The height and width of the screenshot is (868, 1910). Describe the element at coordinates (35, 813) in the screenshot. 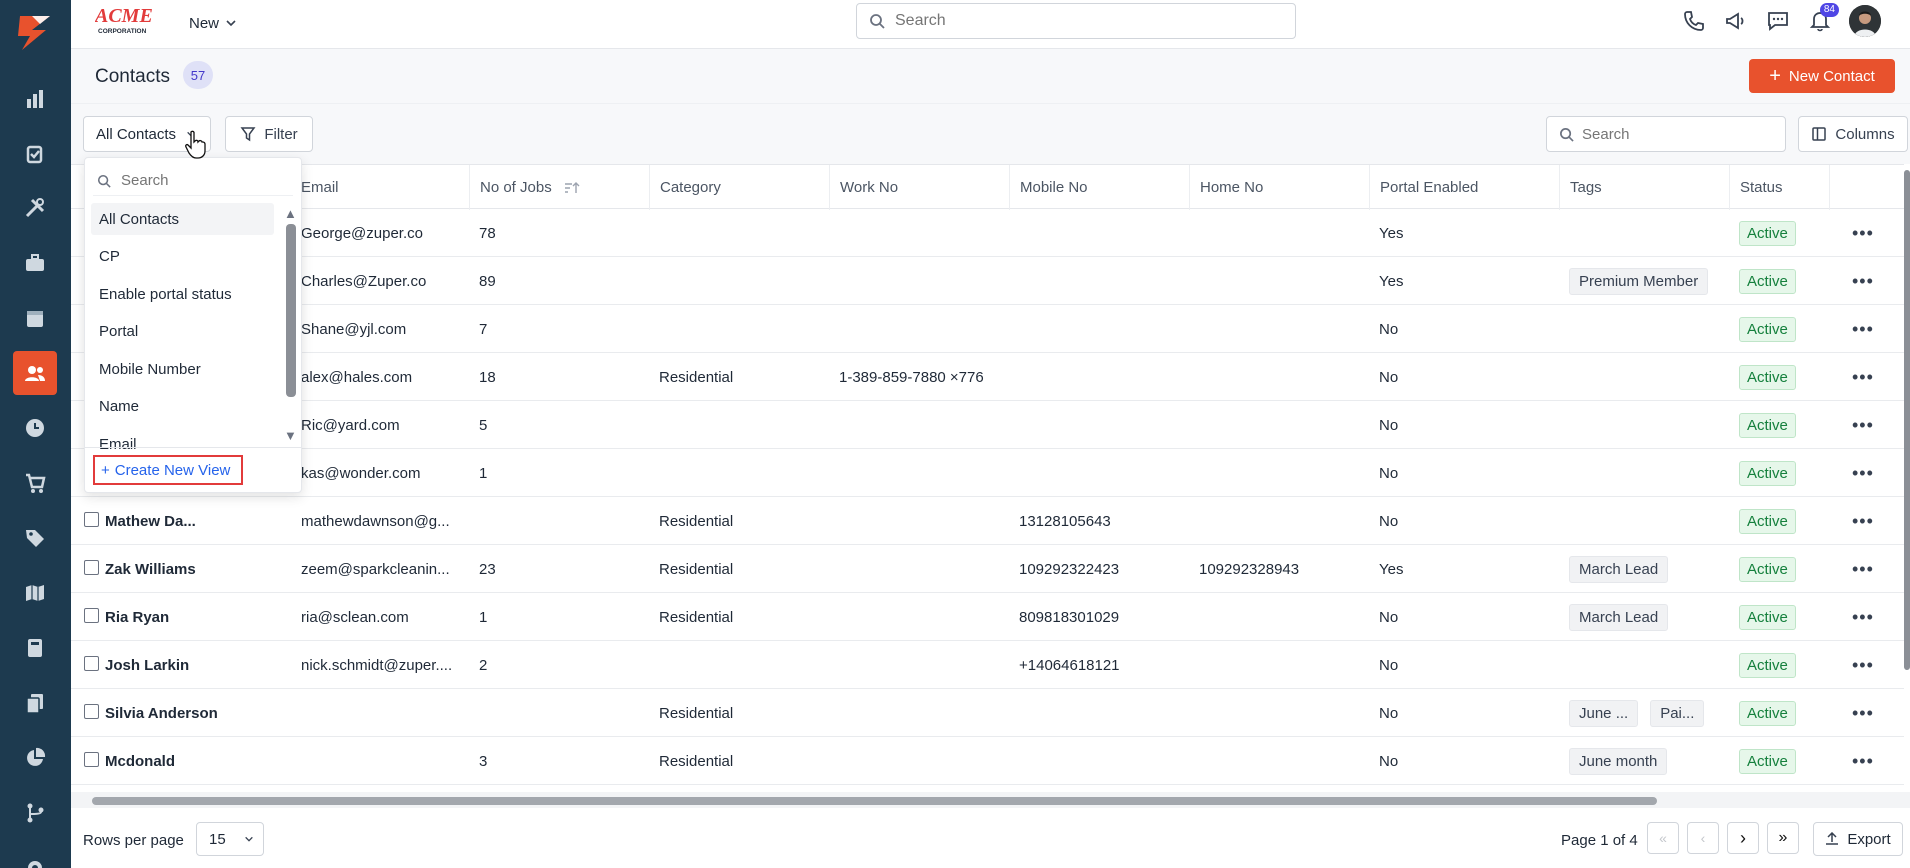

I see `rail-workflow-icon` at that location.